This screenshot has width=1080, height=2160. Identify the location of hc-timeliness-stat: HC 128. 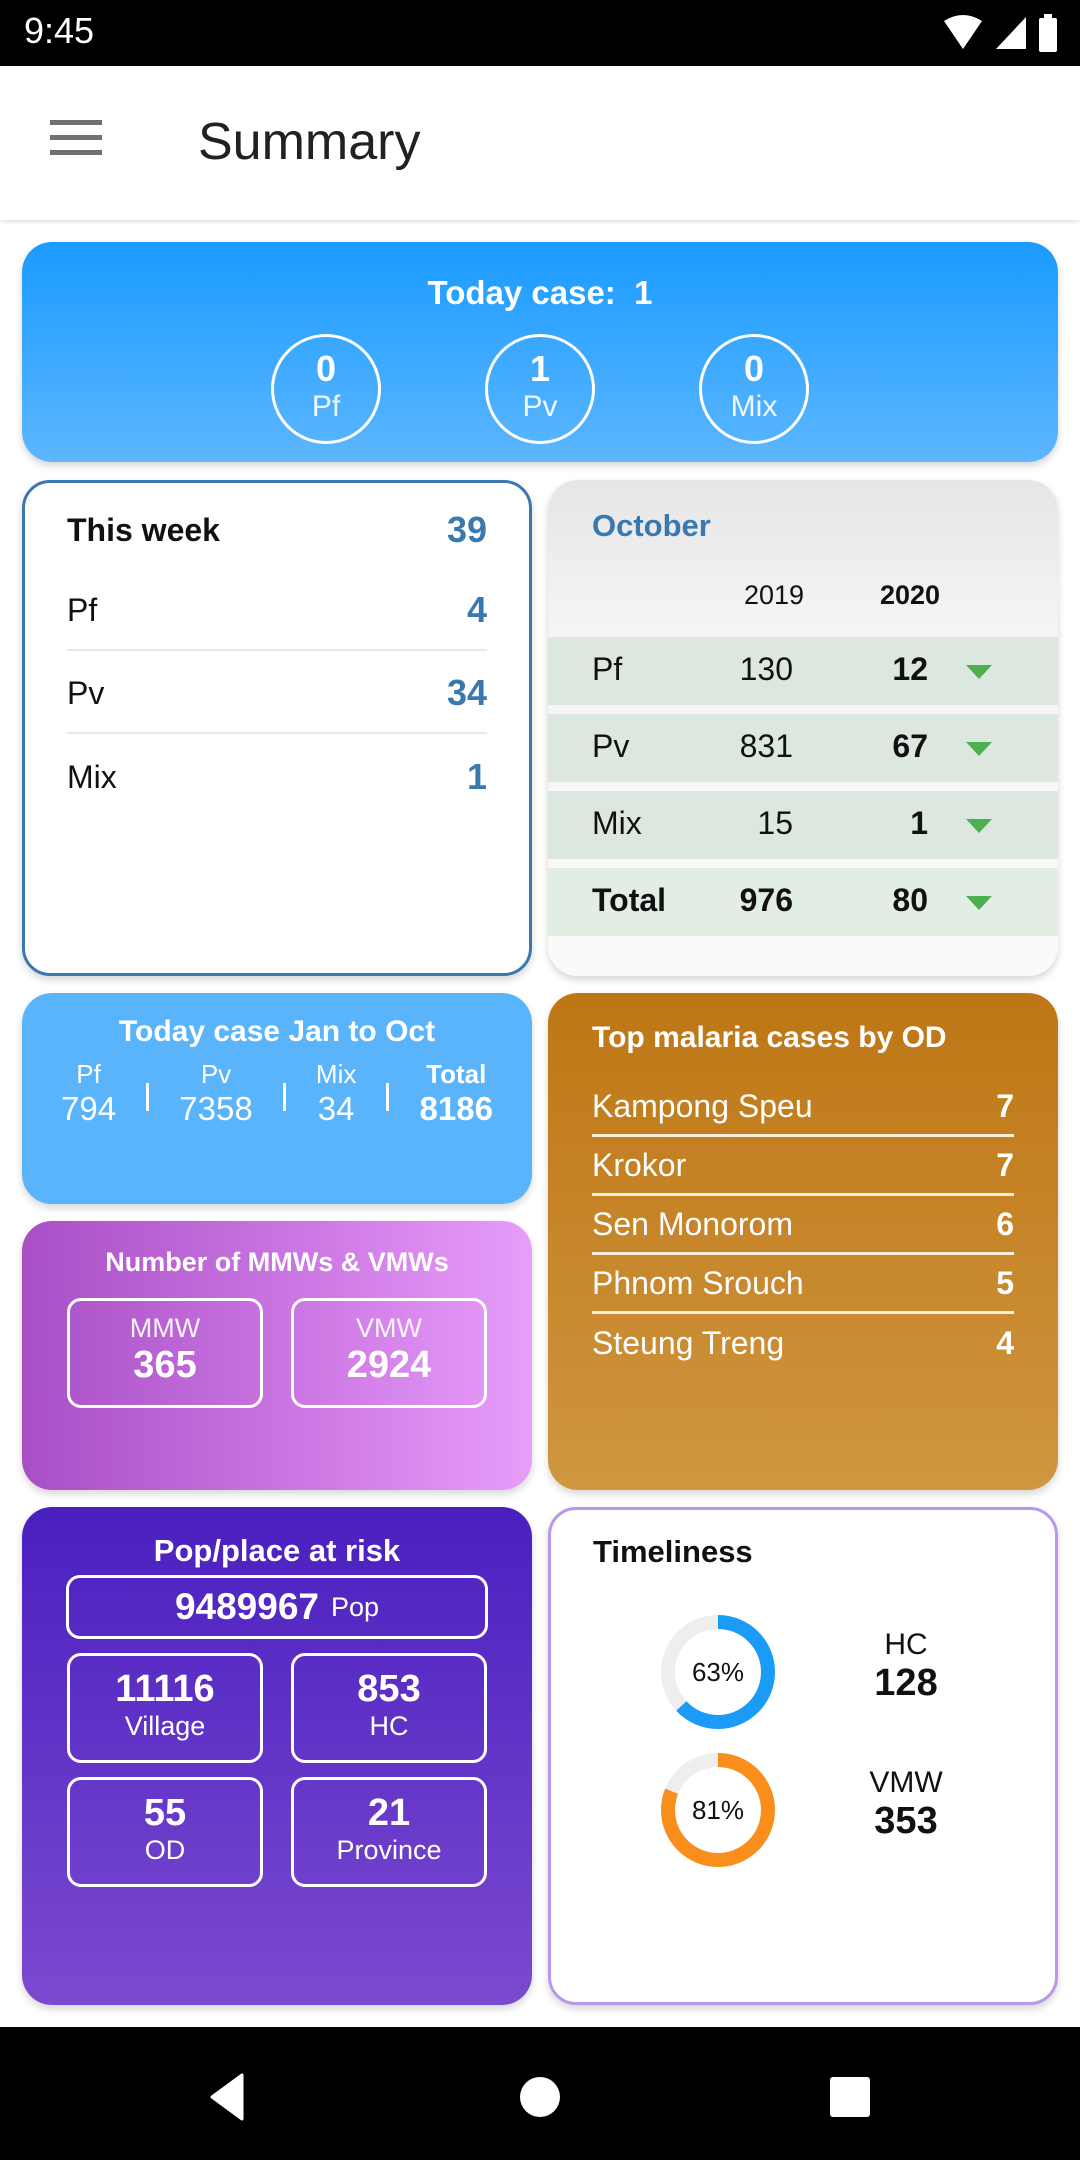
(906, 1666).